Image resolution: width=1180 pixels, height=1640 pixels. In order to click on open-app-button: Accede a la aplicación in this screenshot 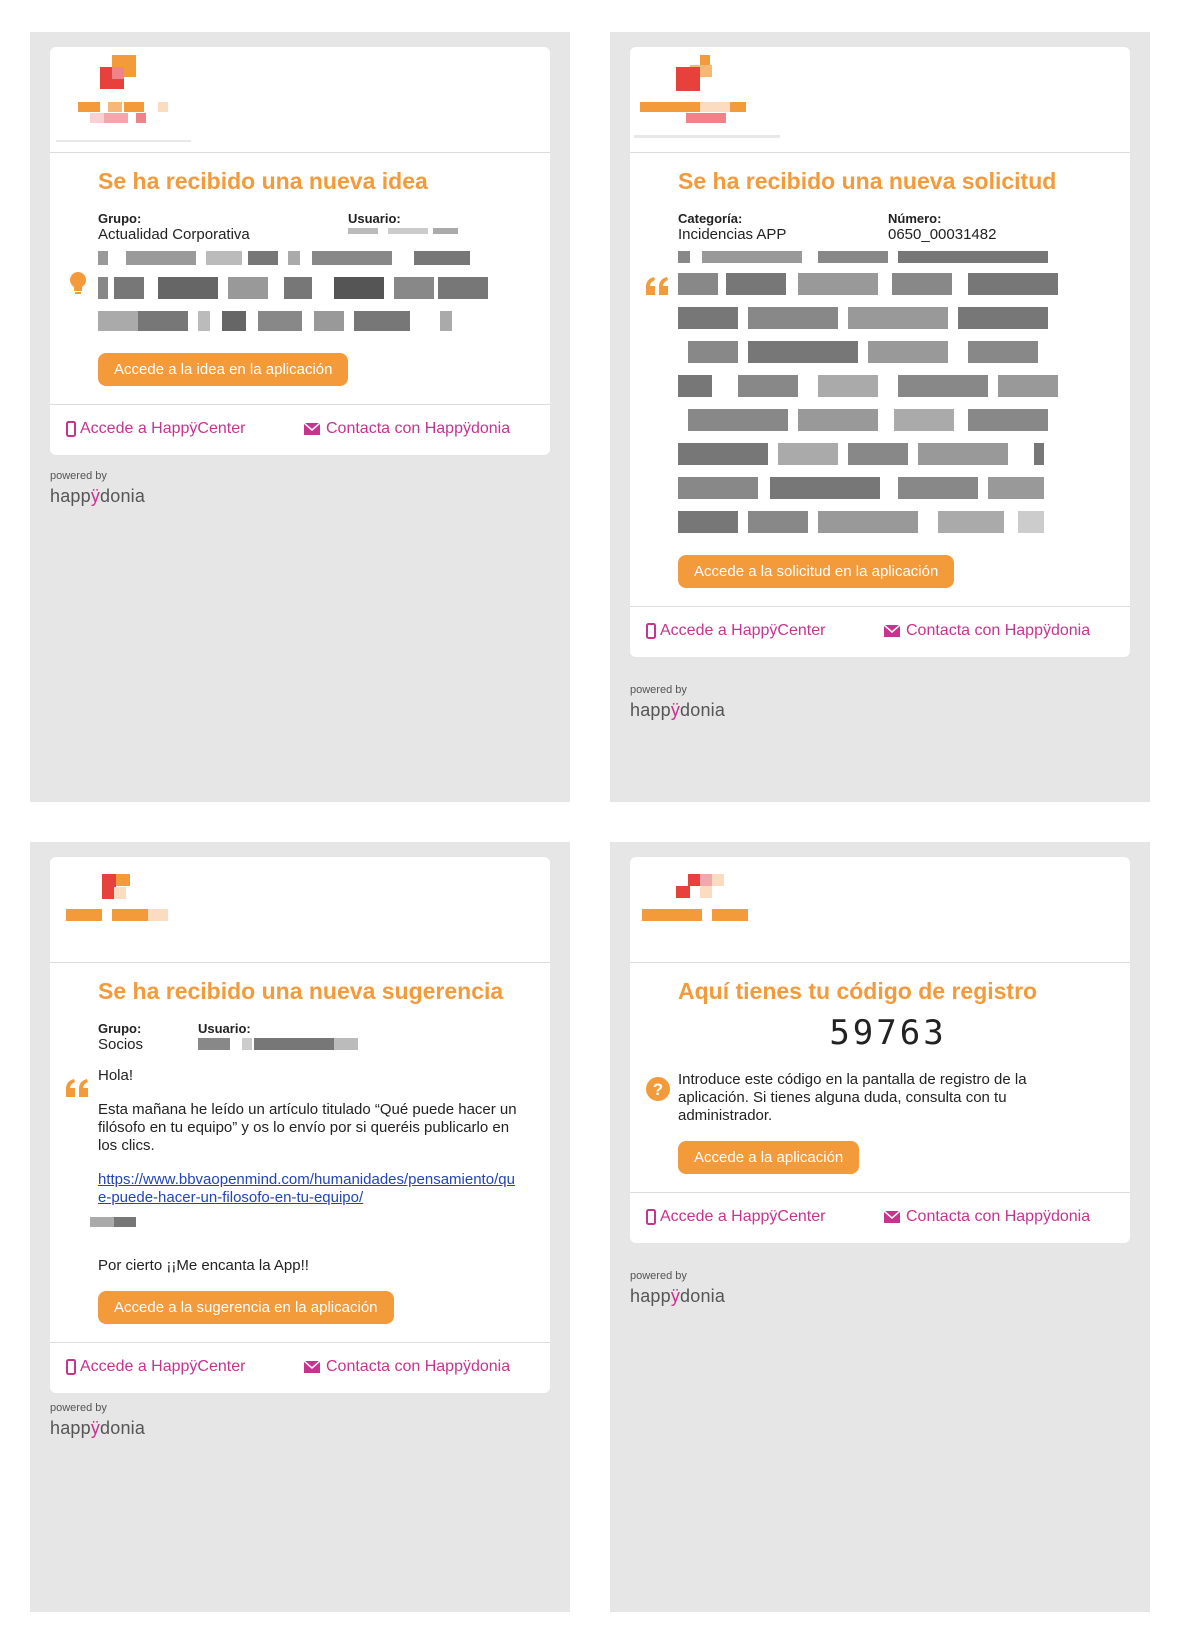, I will do `click(769, 1157)`.